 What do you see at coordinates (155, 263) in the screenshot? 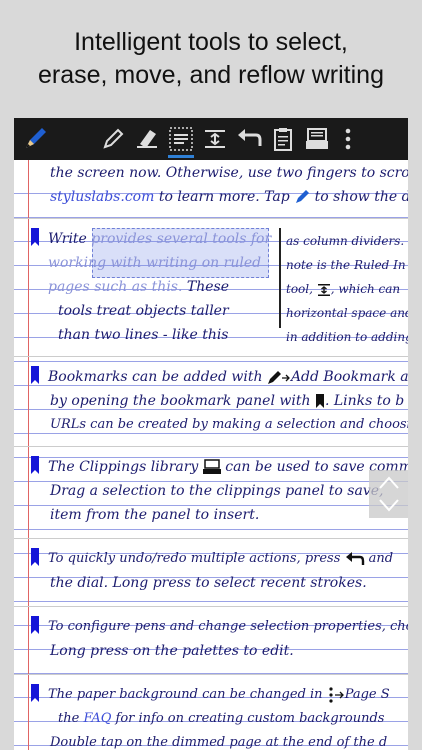
I see `note-line-selected: working with writing on ruled` at bounding box center [155, 263].